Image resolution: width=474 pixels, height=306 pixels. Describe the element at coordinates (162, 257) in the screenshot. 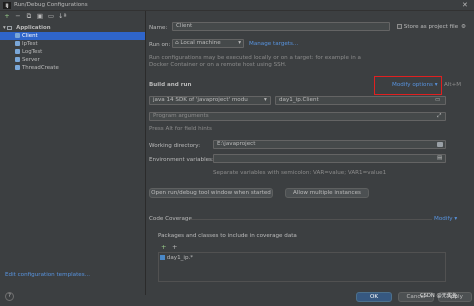

I see `coverage-item-checkbox` at that location.